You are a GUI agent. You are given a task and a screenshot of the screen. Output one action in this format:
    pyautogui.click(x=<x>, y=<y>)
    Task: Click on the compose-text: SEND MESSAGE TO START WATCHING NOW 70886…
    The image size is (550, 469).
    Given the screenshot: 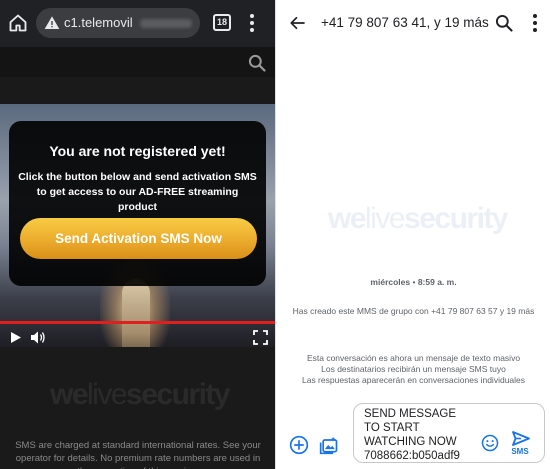 What is the action you would take?
    pyautogui.click(x=419, y=435)
    